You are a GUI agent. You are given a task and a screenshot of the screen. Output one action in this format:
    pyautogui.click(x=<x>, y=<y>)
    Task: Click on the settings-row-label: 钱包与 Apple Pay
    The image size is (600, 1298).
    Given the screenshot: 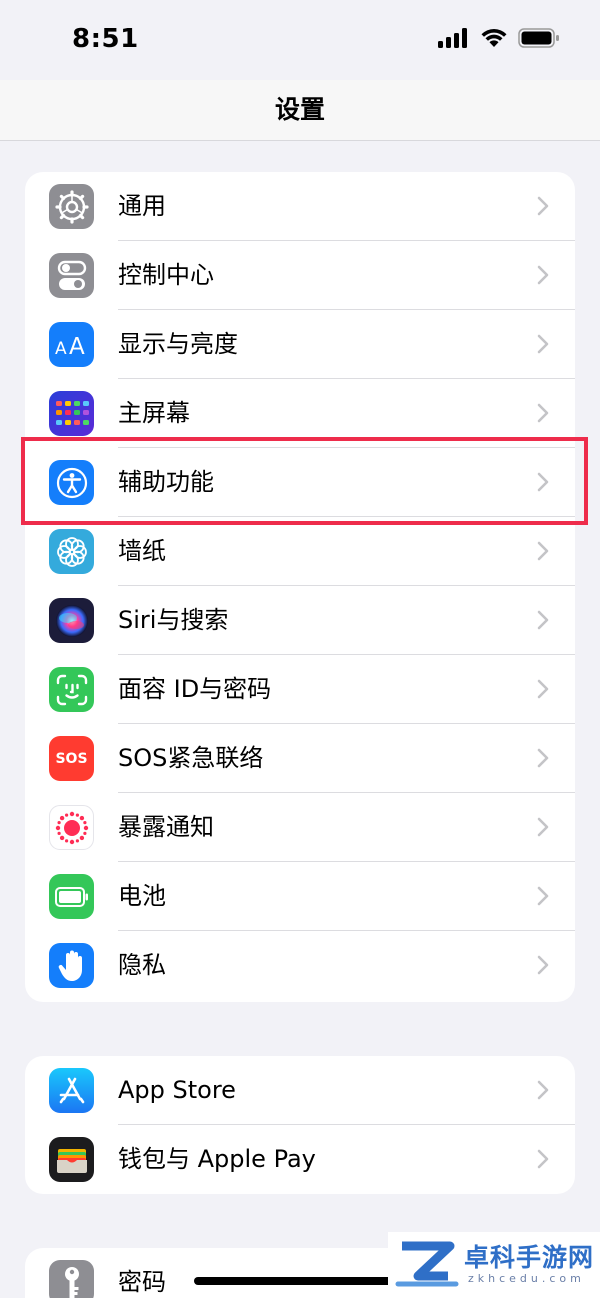 What is the action you would take?
    pyautogui.click(x=217, y=1159)
    